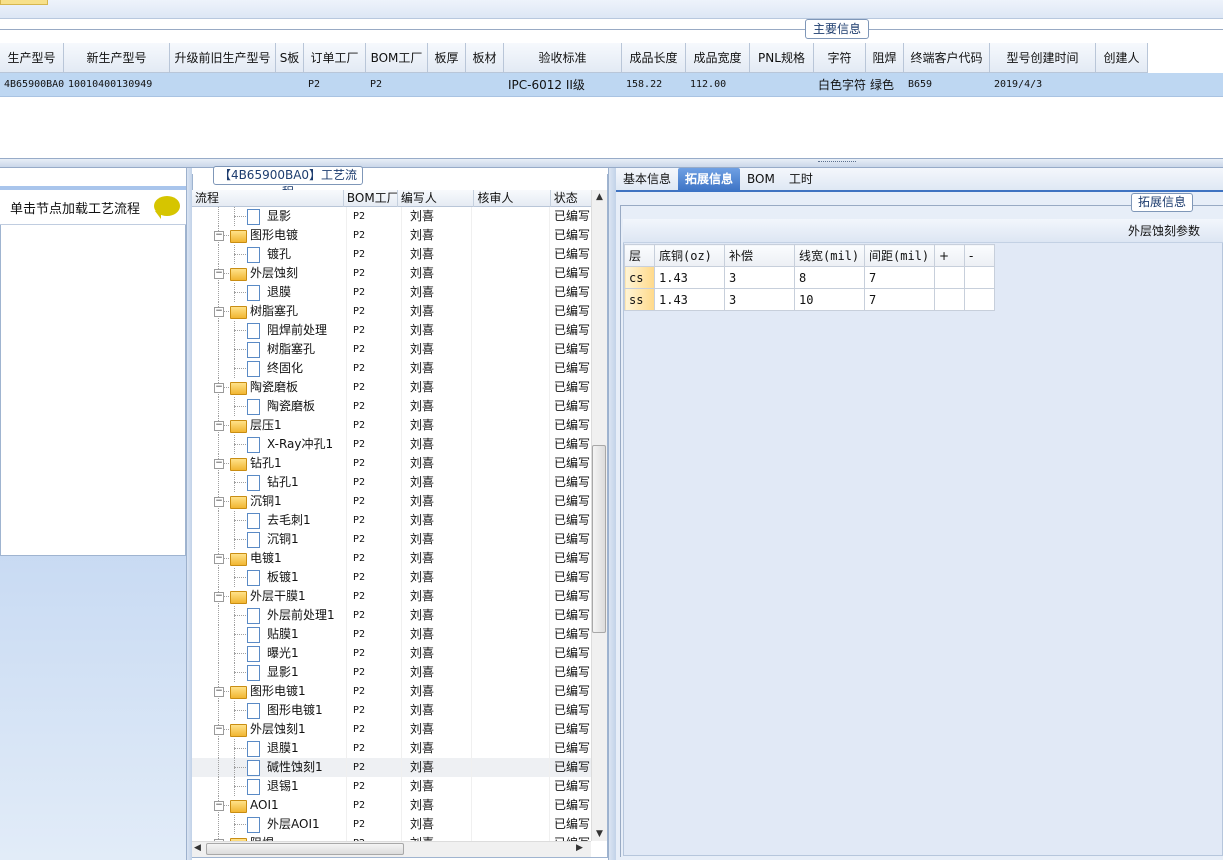 The height and width of the screenshot is (860, 1223). Describe the element at coordinates (269, 691) in the screenshot. I see `flow-node: − 图形电镀1` at that location.